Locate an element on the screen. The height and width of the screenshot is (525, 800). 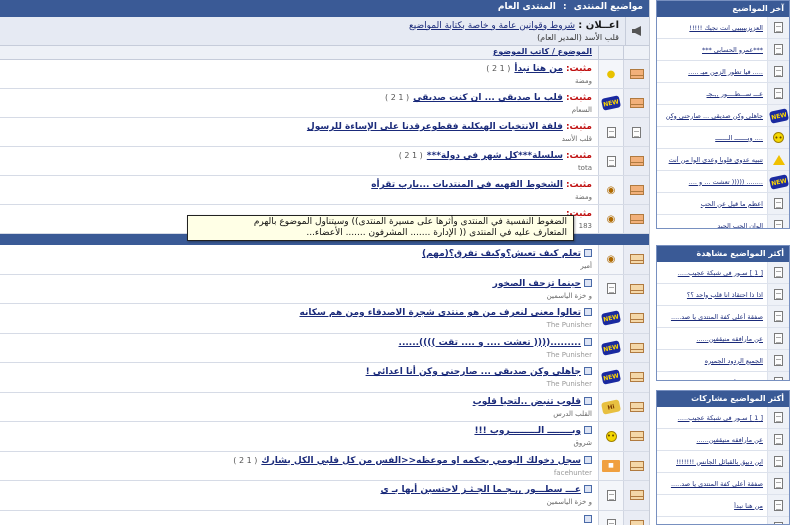
sidebar-topic-link: الوان الحب الجيد is located at coordinates (712, 225).